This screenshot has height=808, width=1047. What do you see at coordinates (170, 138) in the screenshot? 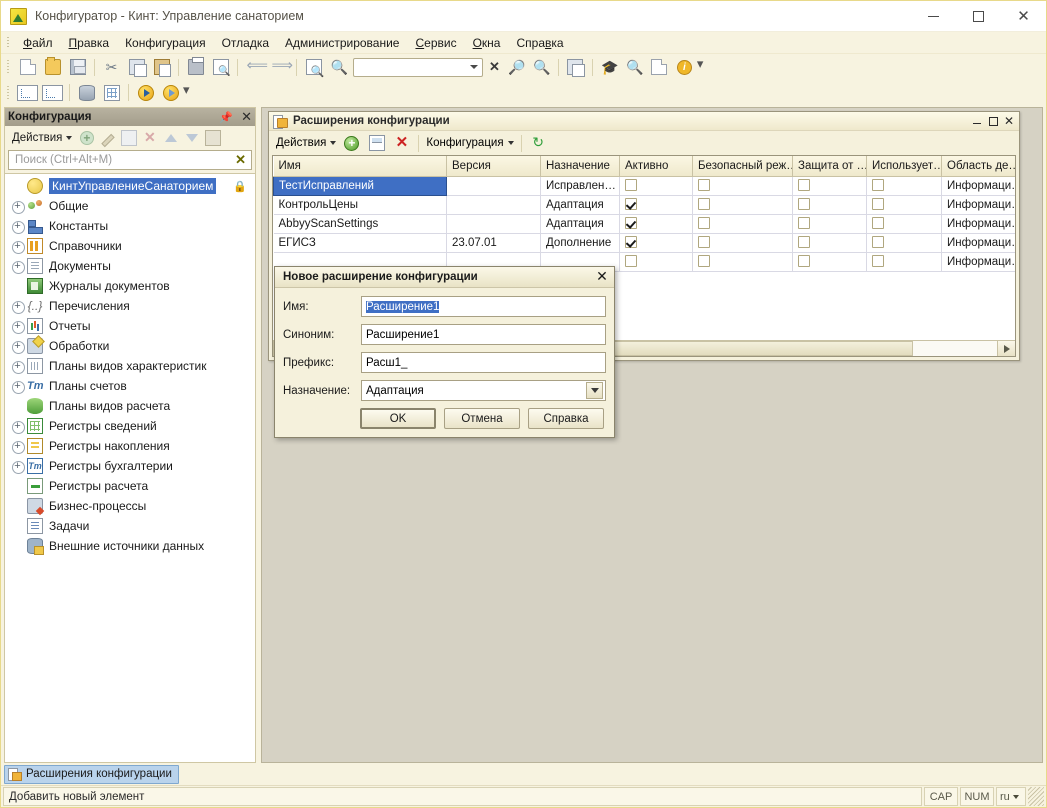
I see `move-up-icon` at bounding box center [170, 138].